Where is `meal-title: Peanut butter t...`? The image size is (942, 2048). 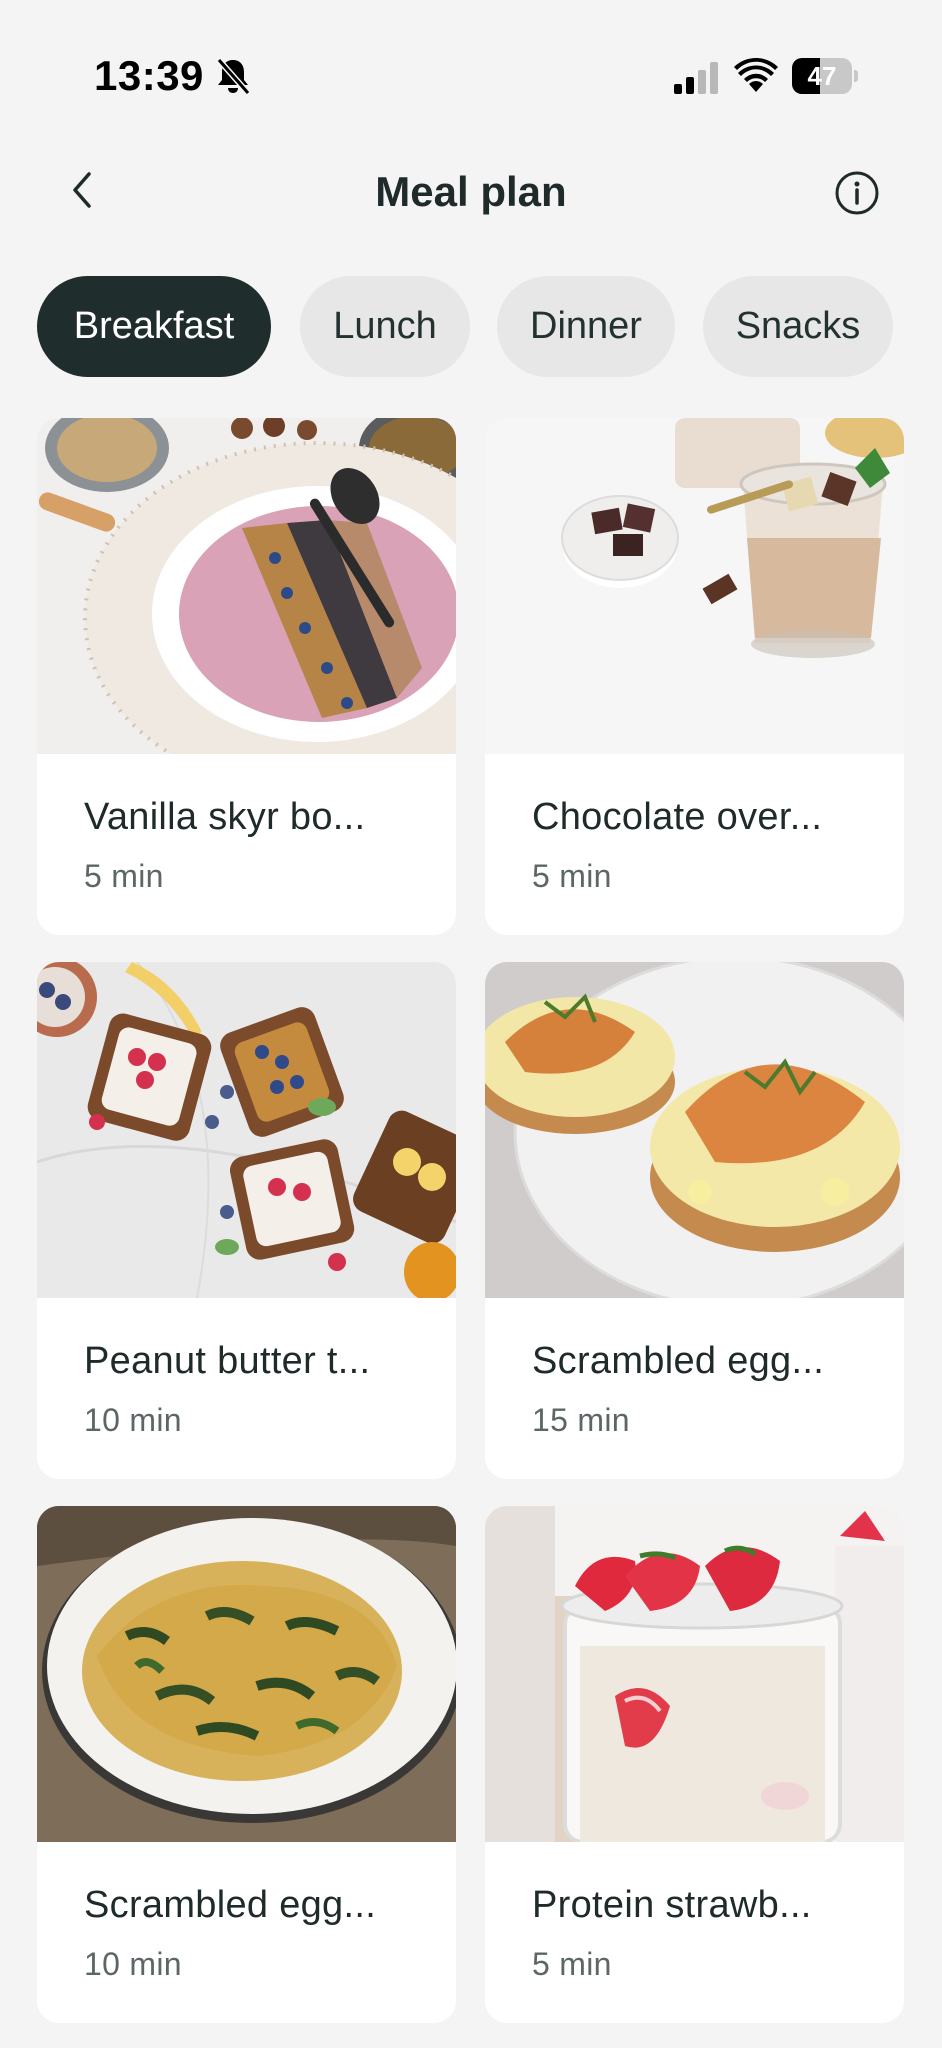
meal-title: Peanut butter t... is located at coordinates (227, 1361).